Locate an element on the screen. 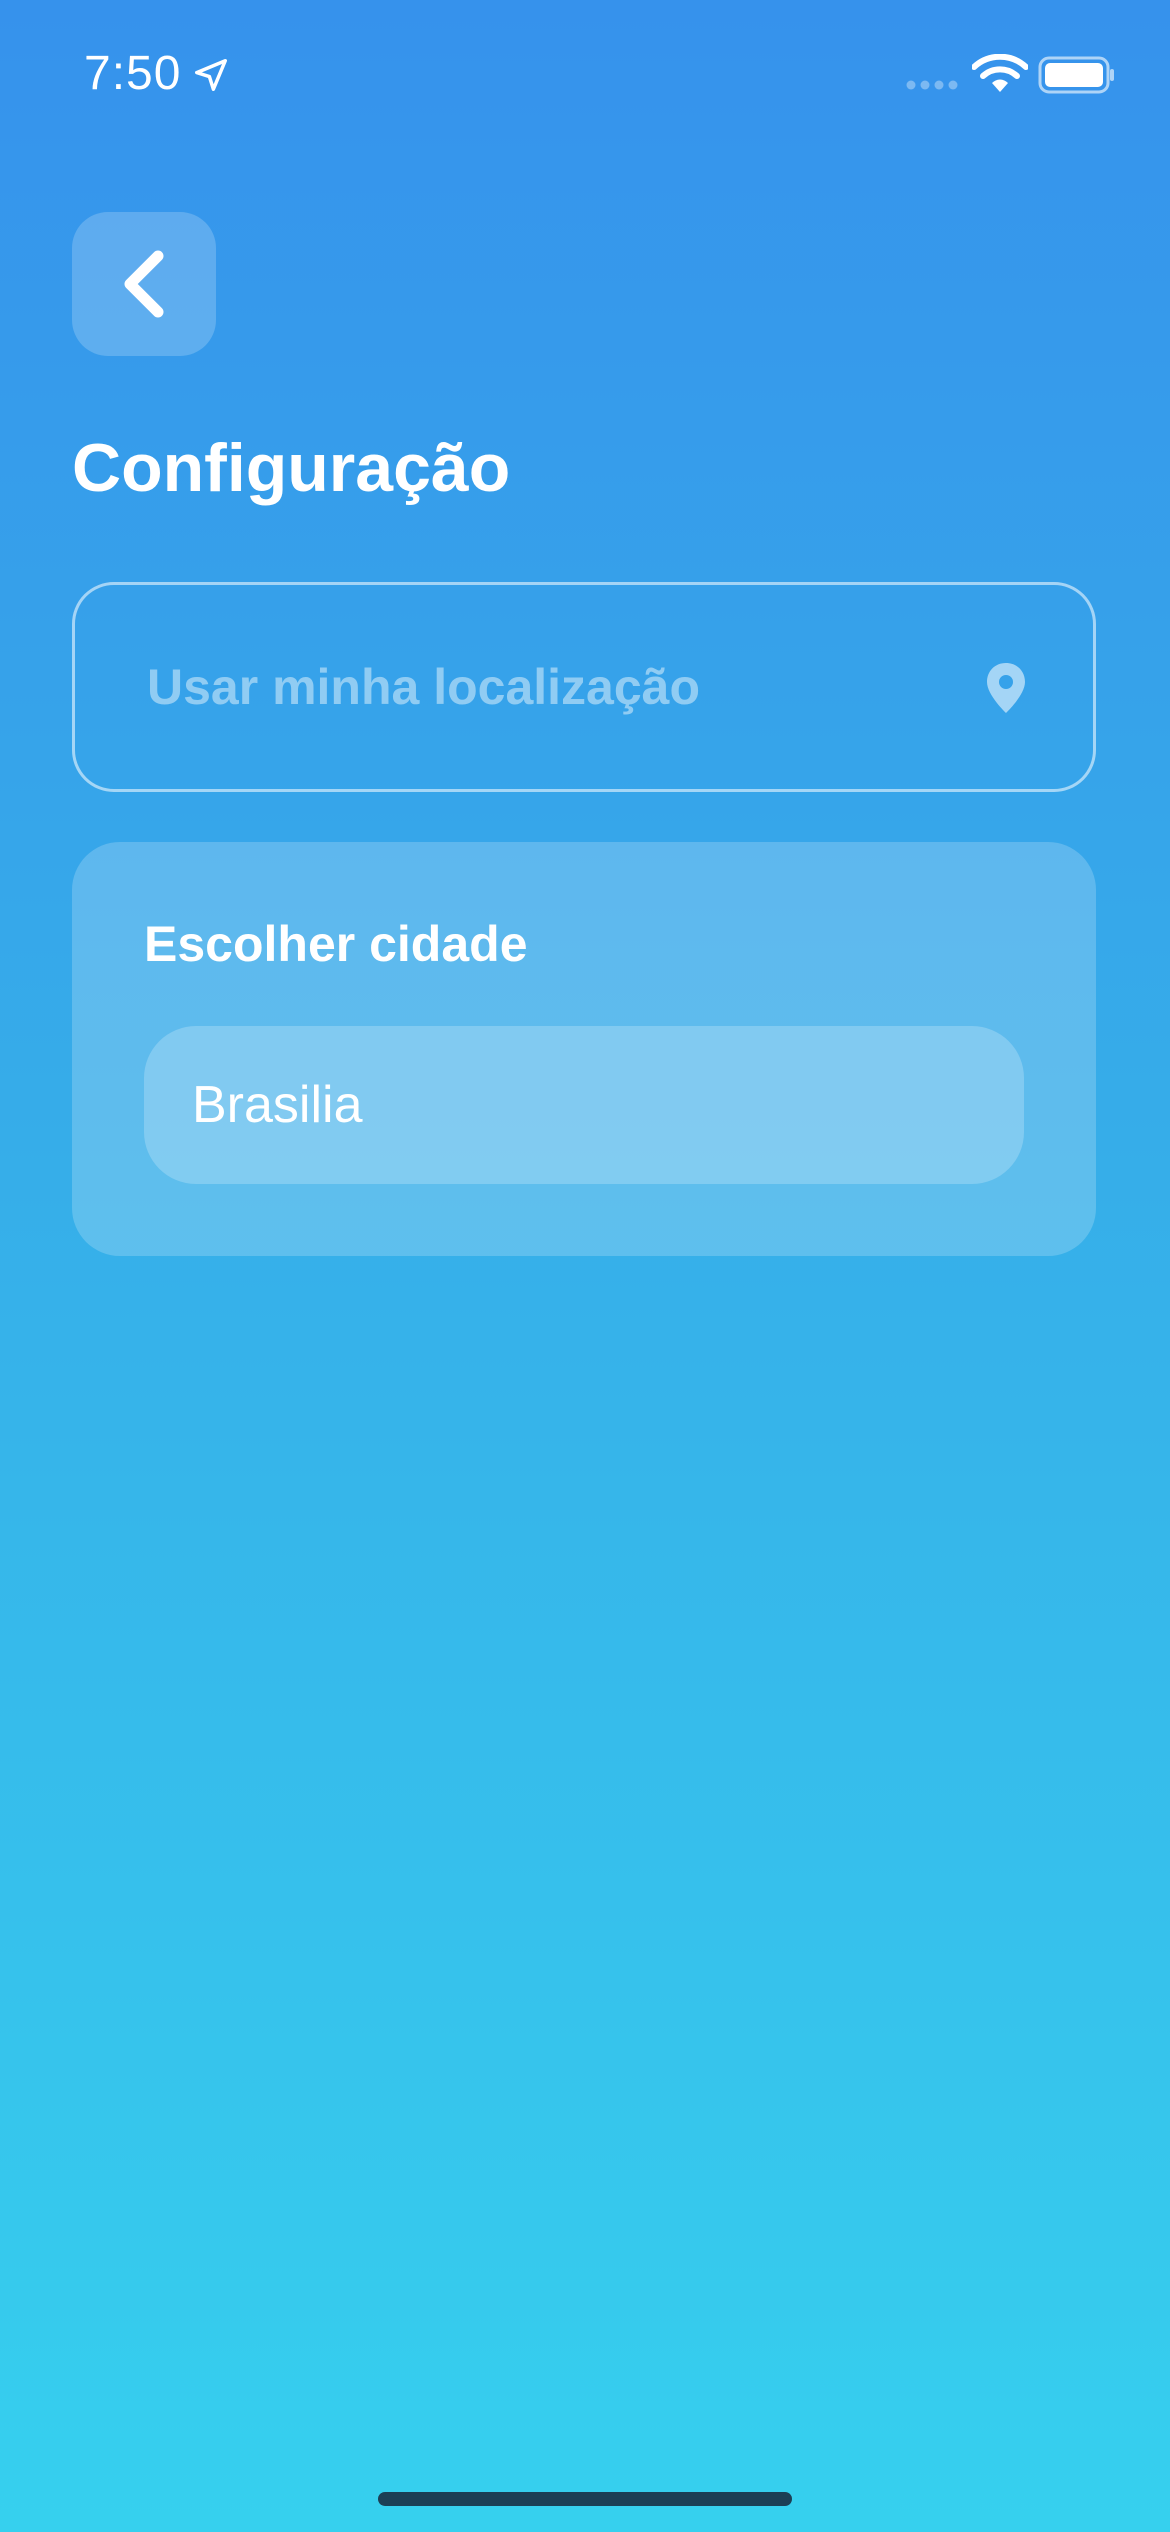 This screenshot has width=1170, height=2532. choose-city-title: Escolher cidade is located at coordinates (336, 944).